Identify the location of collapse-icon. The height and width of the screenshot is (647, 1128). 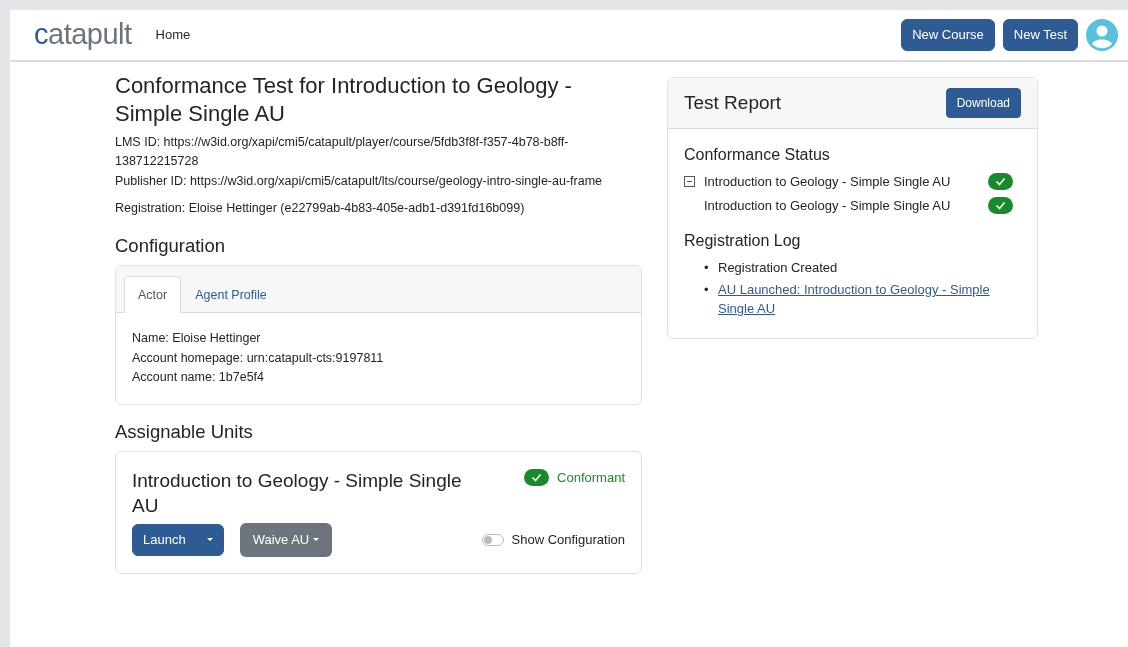
(689, 182).